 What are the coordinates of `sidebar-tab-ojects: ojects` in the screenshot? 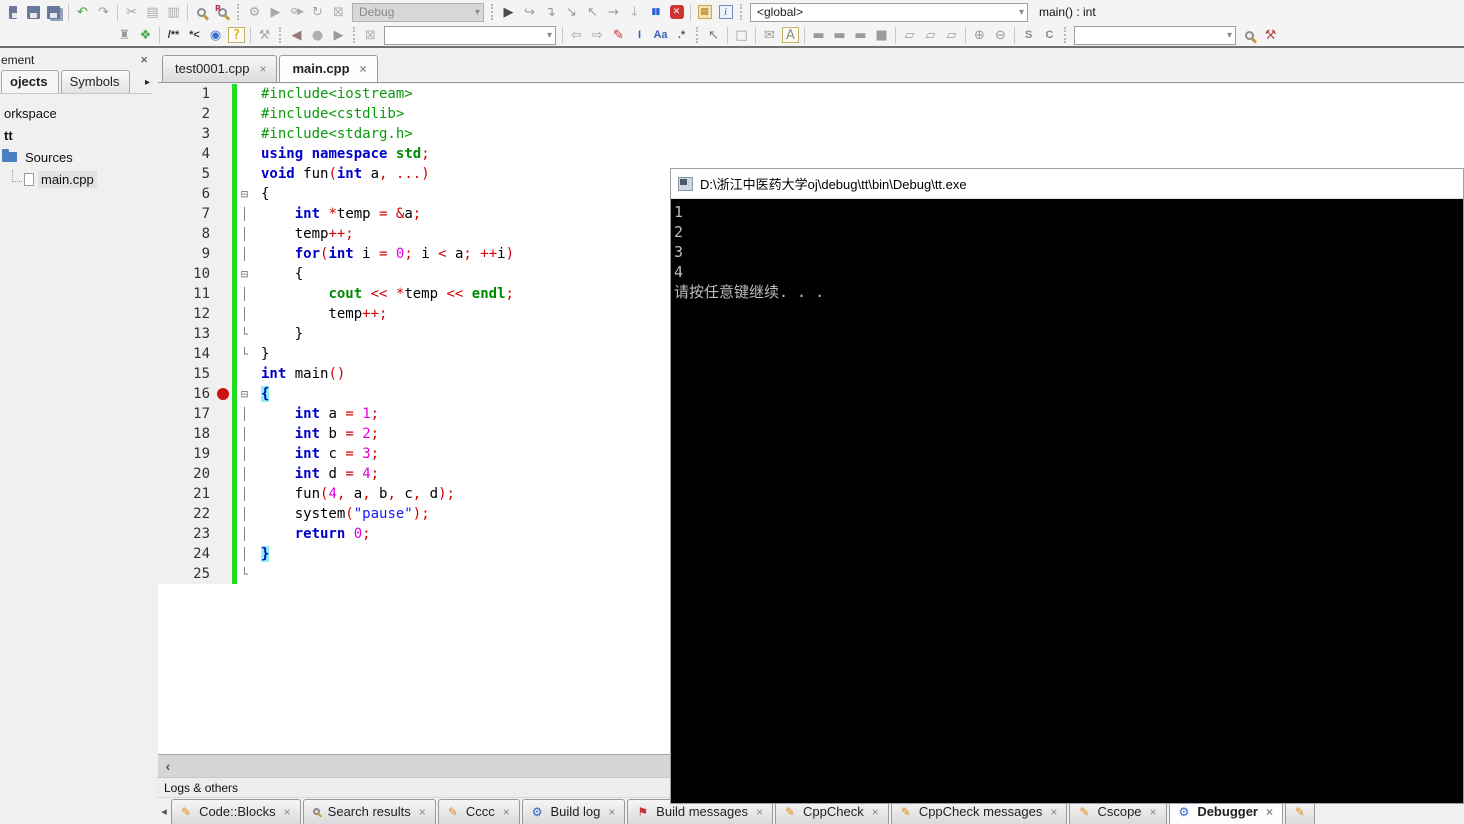 It's located at (30, 81).